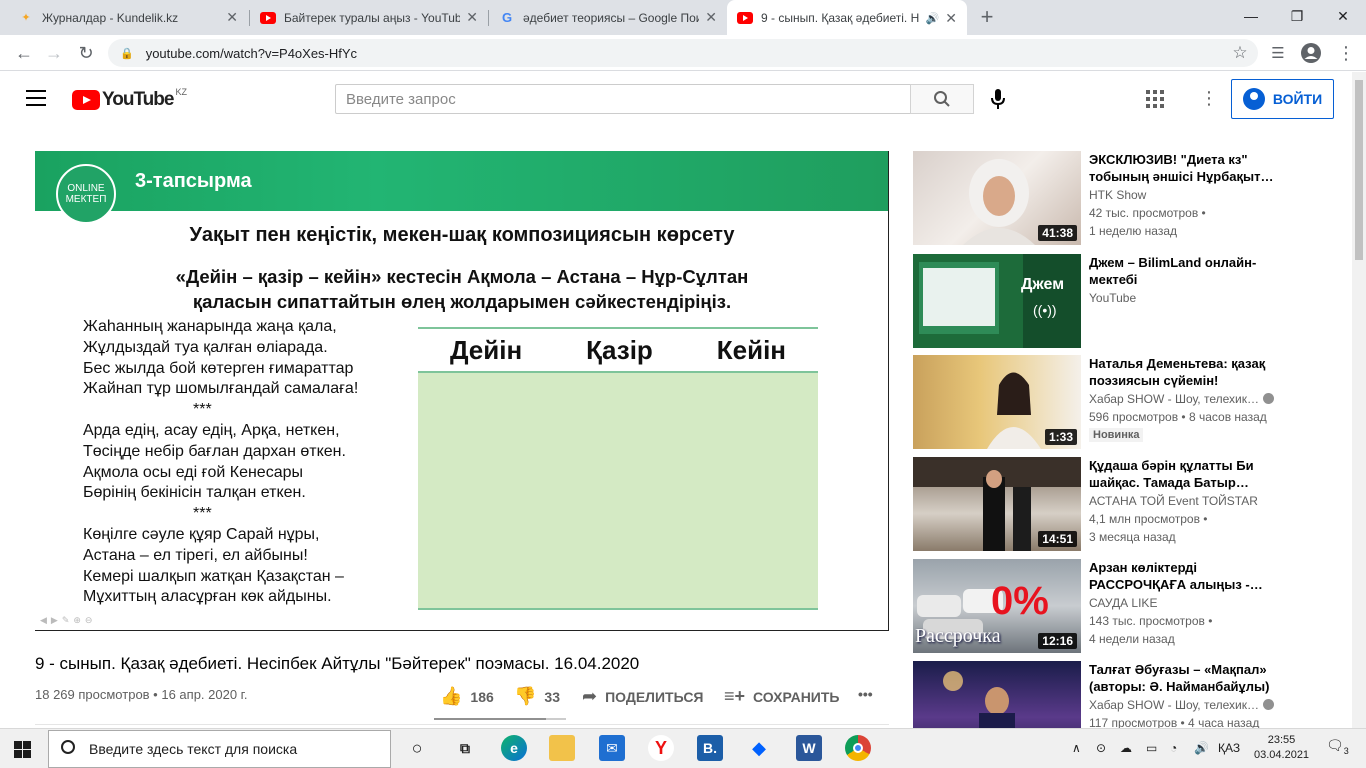 The height and width of the screenshot is (768, 1366). What do you see at coordinates (514, 748) in the screenshot?
I see `edge-icon: e` at bounding box center [514, 748].